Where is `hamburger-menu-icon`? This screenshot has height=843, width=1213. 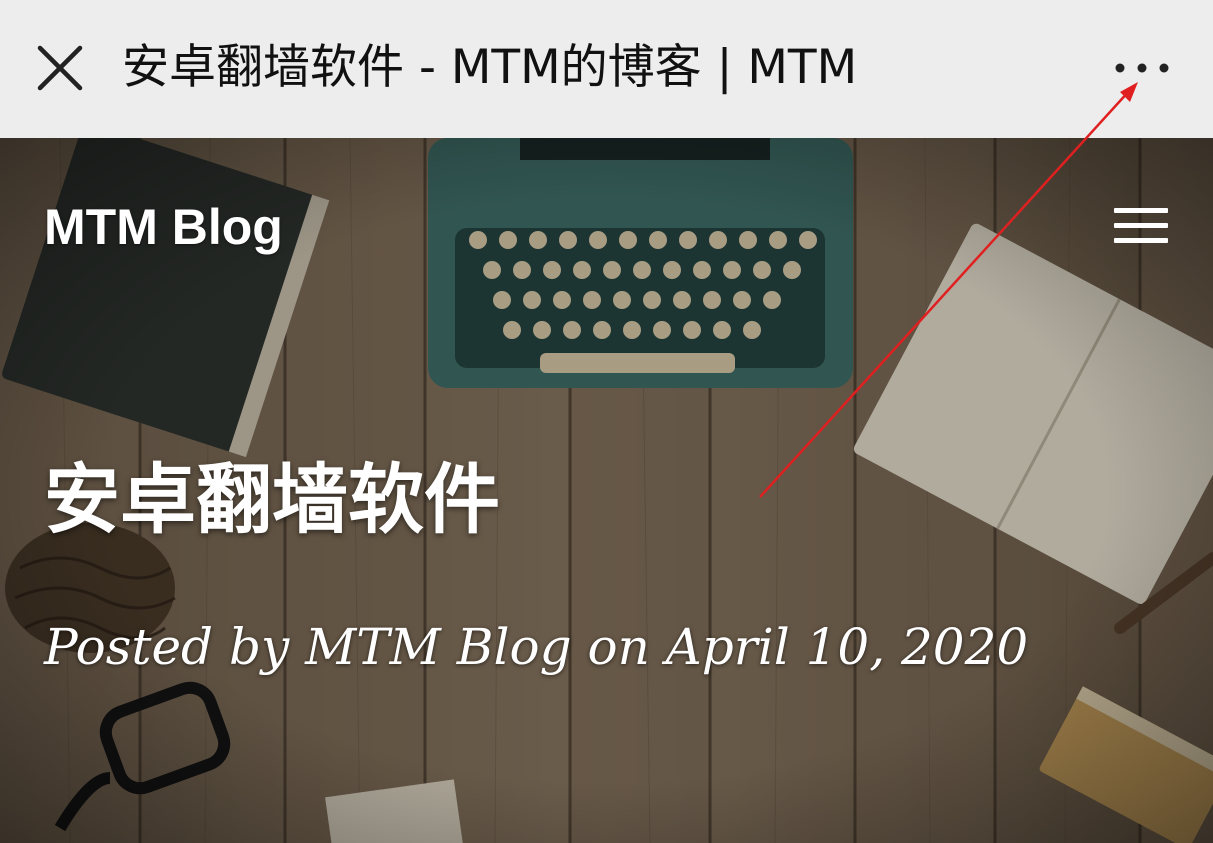
hamburger-menu-icon is located at coordinates (1141, 225).